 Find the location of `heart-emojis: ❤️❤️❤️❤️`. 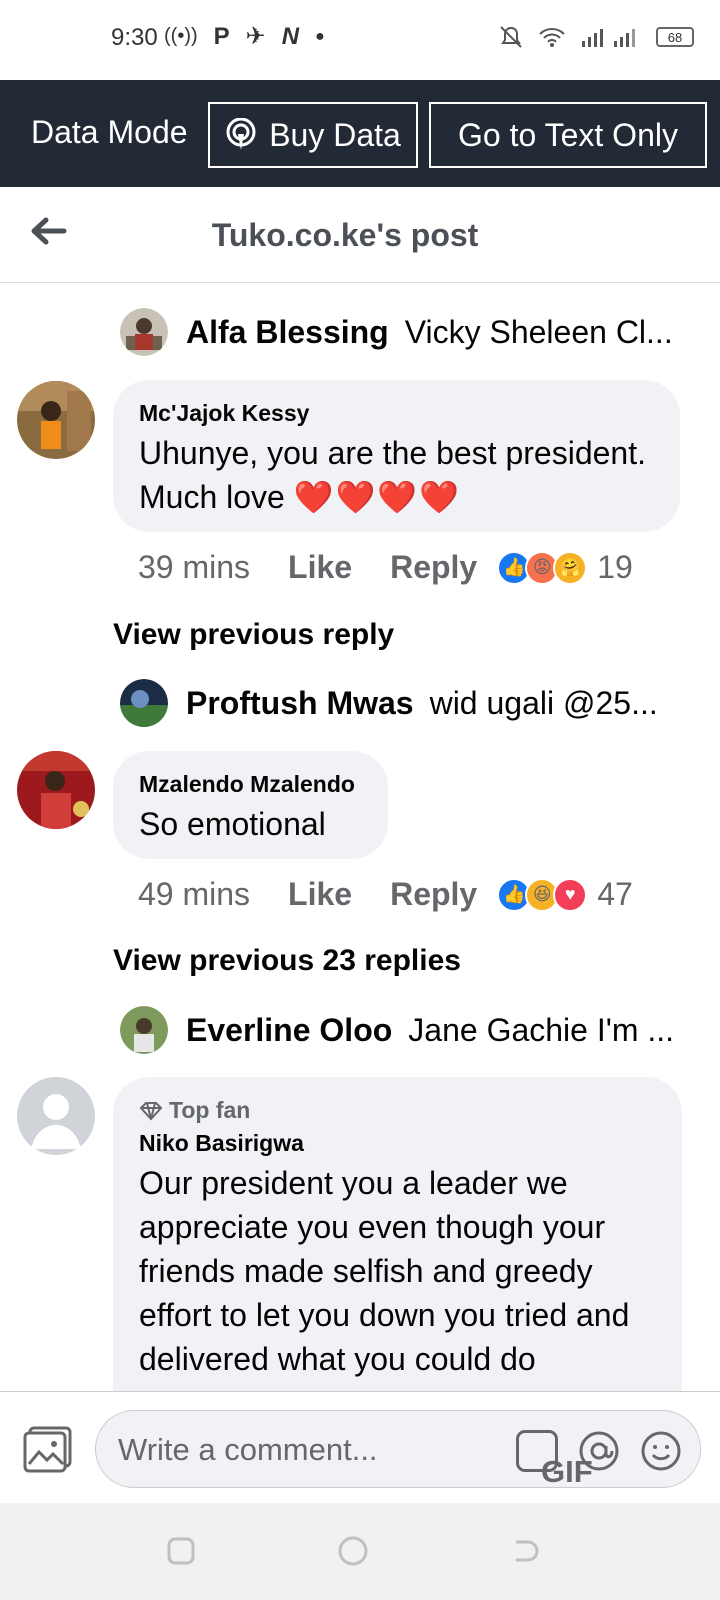

heart-emojis: ❤️❤️❤️❤️ is located at coordinates (377, 497).